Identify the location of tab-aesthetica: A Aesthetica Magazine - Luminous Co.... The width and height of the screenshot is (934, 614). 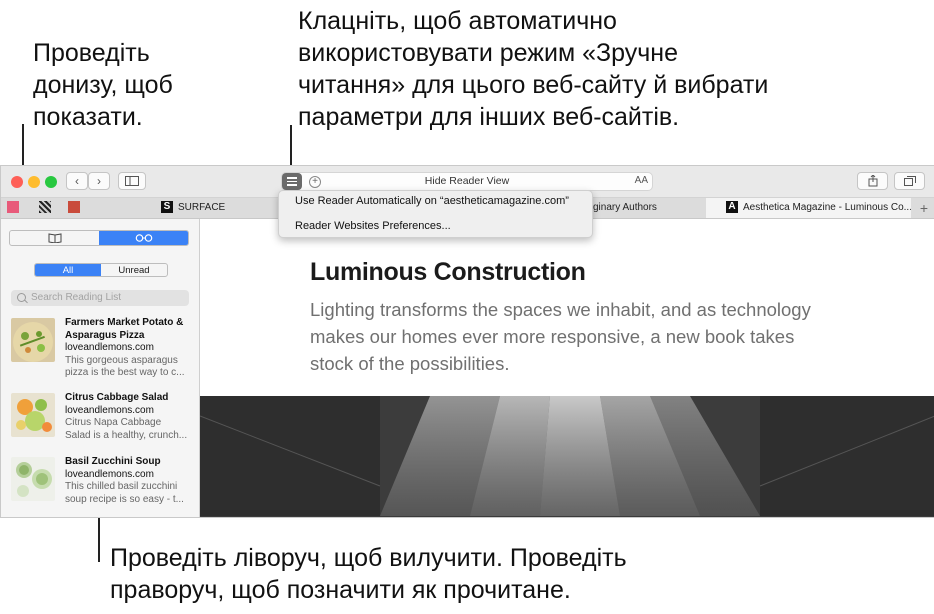
(808, 208).